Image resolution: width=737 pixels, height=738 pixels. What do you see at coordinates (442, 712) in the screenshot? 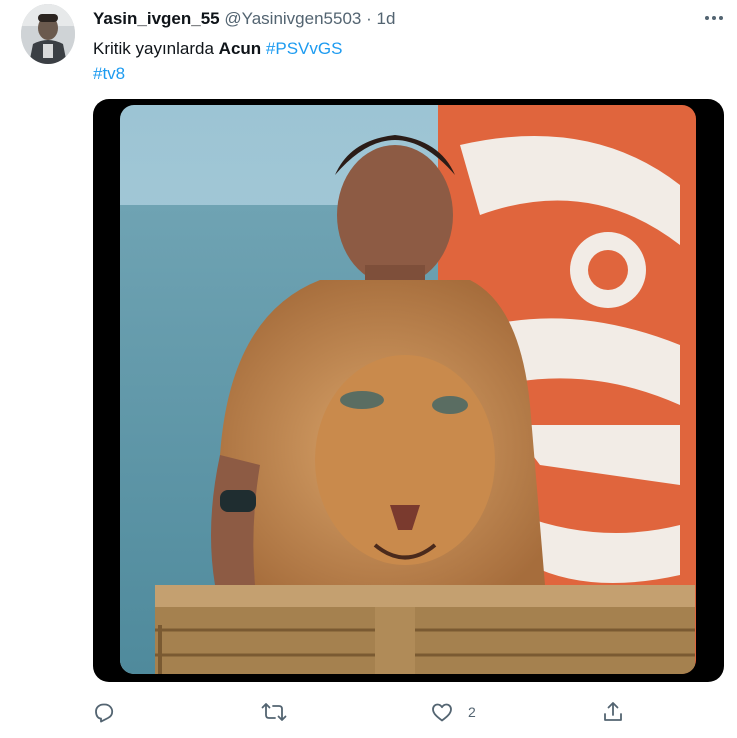
I see `like-icon` at bounding box center [442, 712].